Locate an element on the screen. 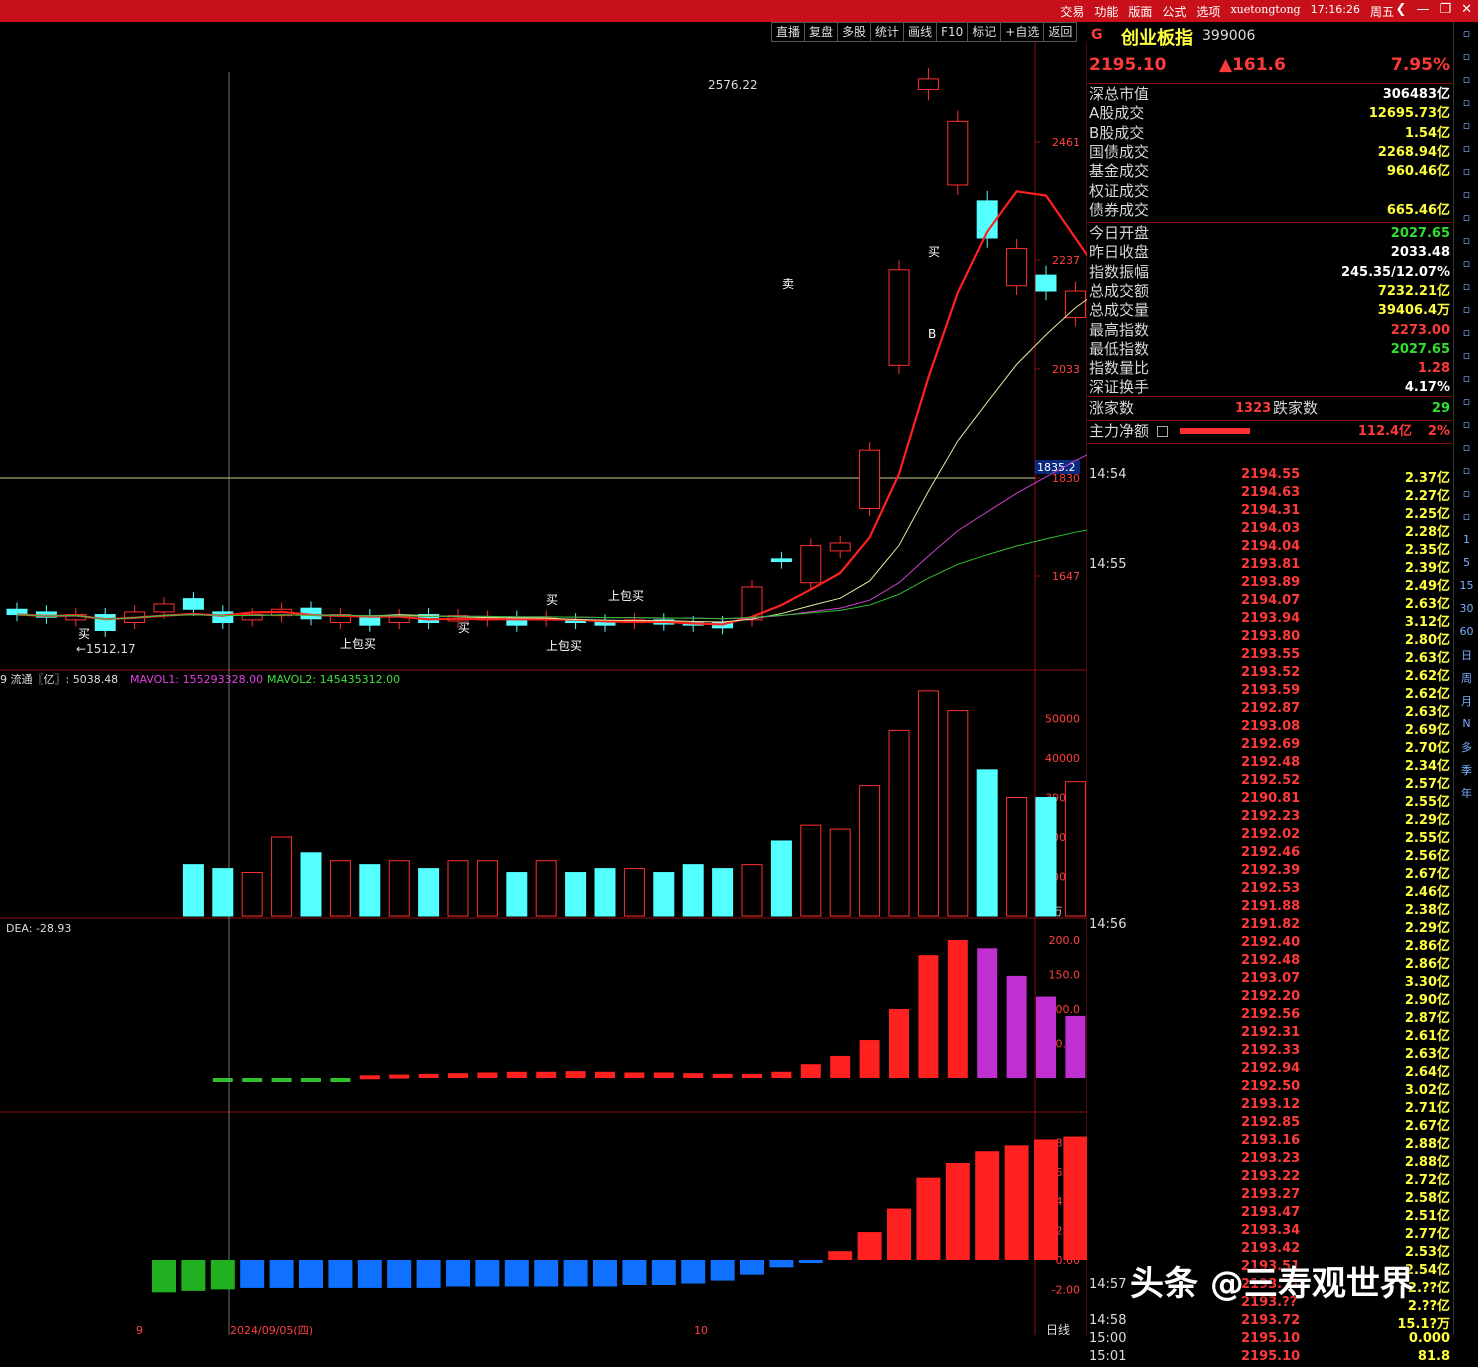 Image resolution: width=1478 pixels, height=1367 pixels. period-0-icon: 1 is located at coordinates (1466, 539).